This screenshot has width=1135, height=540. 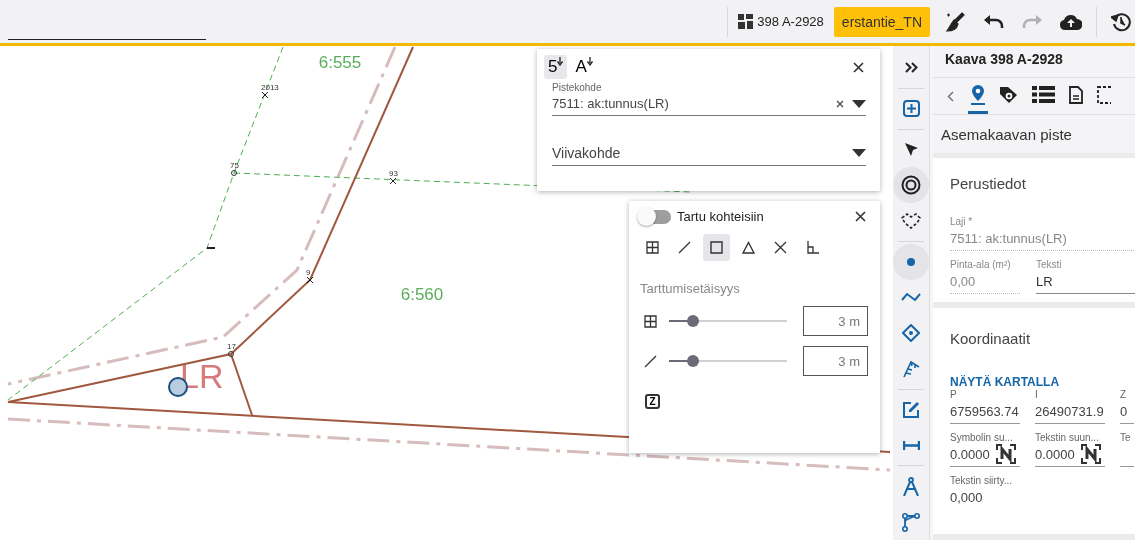 I want to click on redo-icon, so click(x=1032, y=21).